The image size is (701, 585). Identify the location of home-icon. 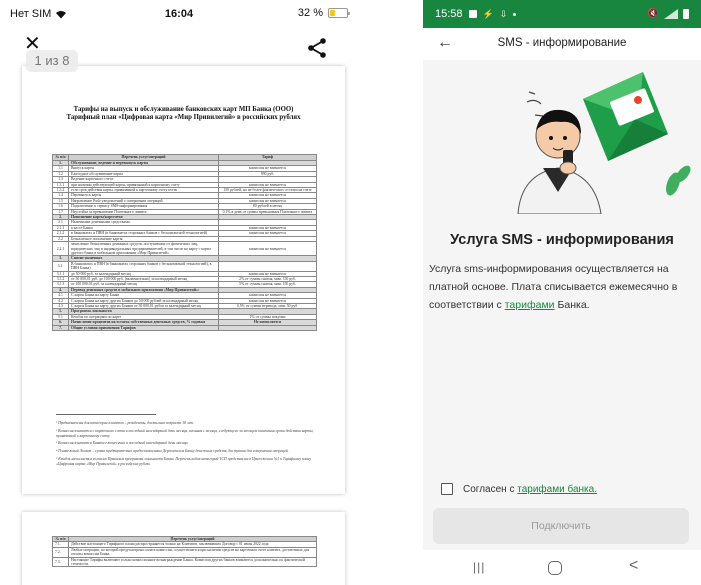
(555, 568).